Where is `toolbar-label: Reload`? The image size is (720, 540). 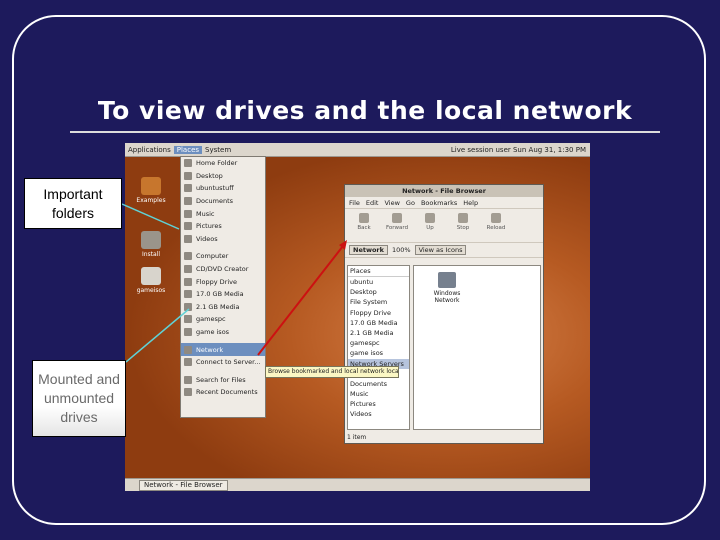 toolbar-label: Reload is located at coordinates (496, 228).